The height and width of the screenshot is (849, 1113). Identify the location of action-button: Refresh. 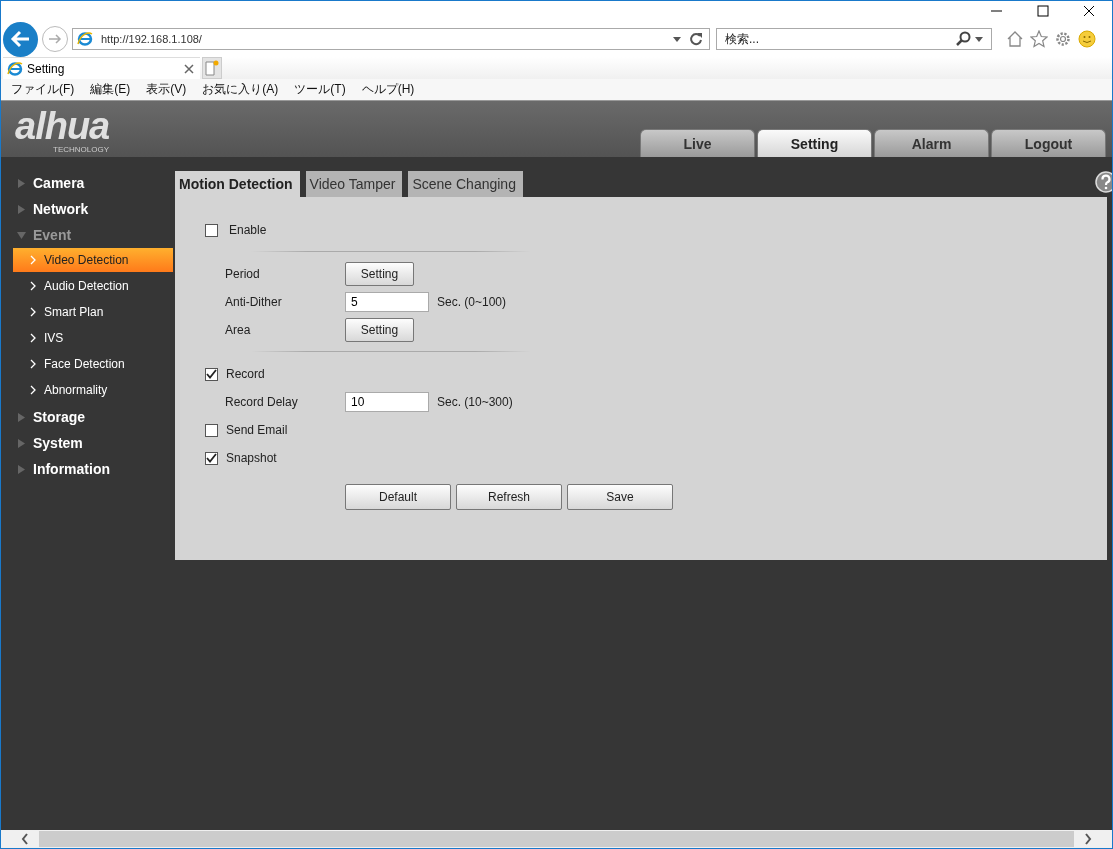
(509, 497).